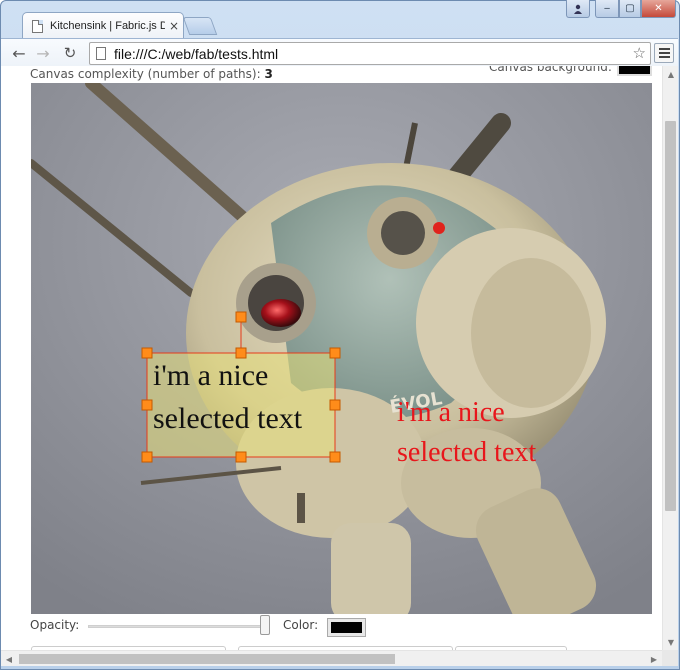 The width and height of the screenshot is (680, 670). I want to click on scroll-down-icon: ▼, so click(671, 642).